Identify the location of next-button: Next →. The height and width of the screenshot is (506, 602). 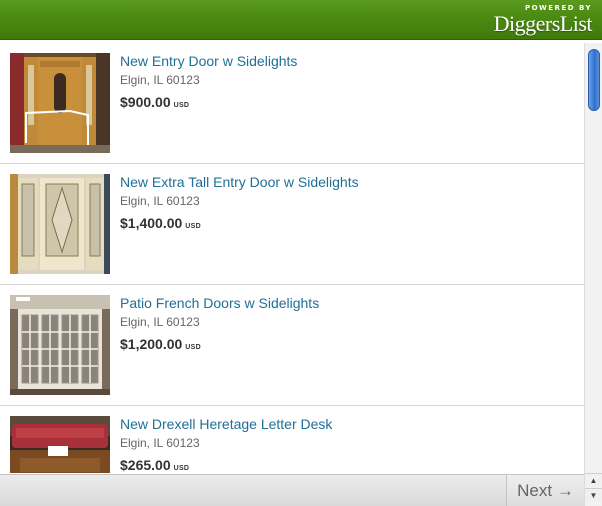
(545, 490).